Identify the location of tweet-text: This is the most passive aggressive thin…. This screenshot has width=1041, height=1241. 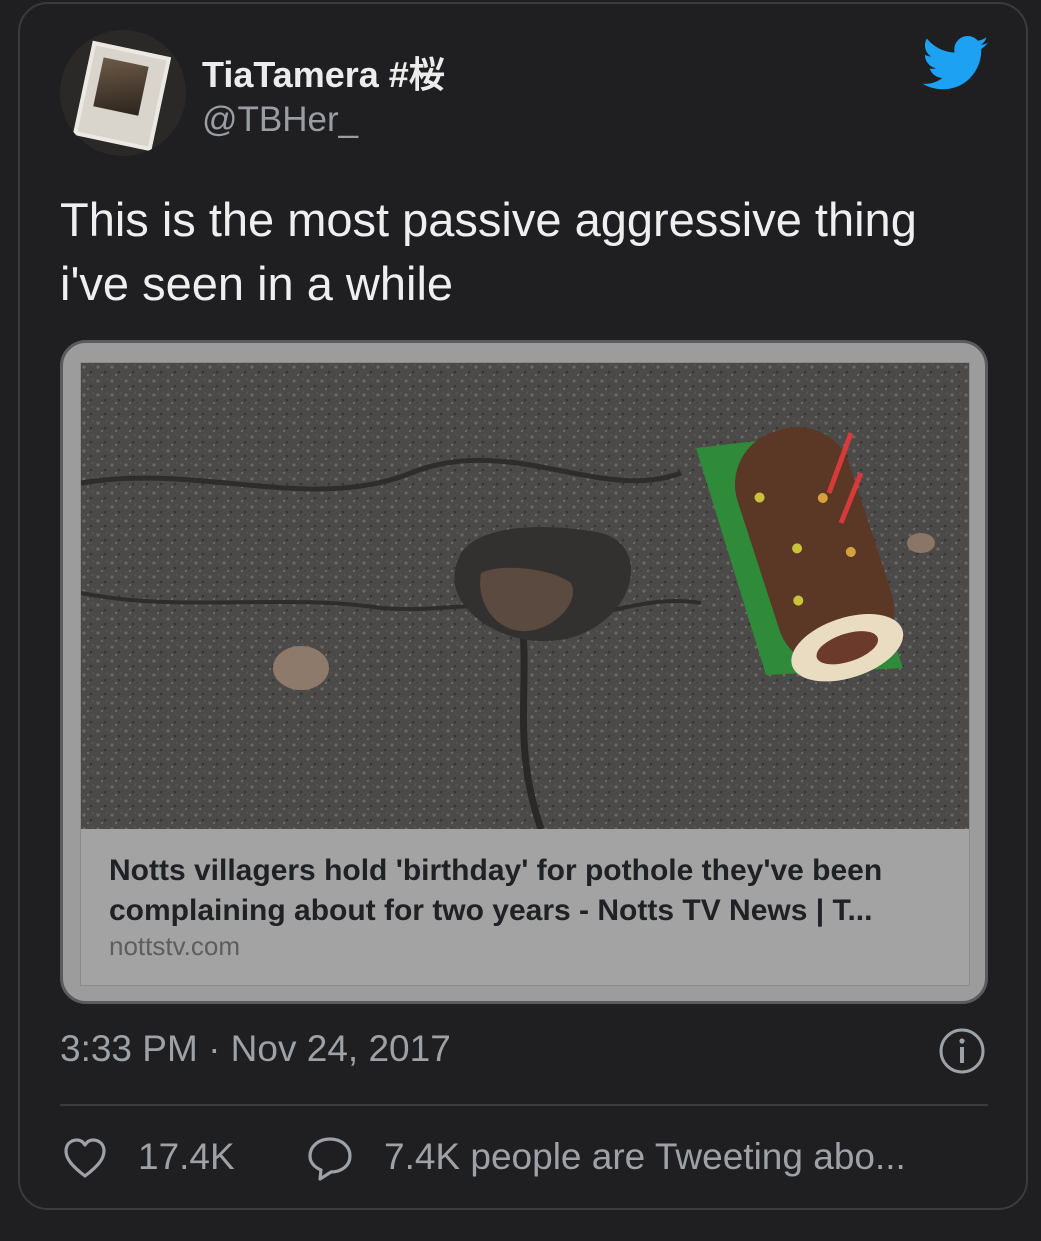
(530, 252).